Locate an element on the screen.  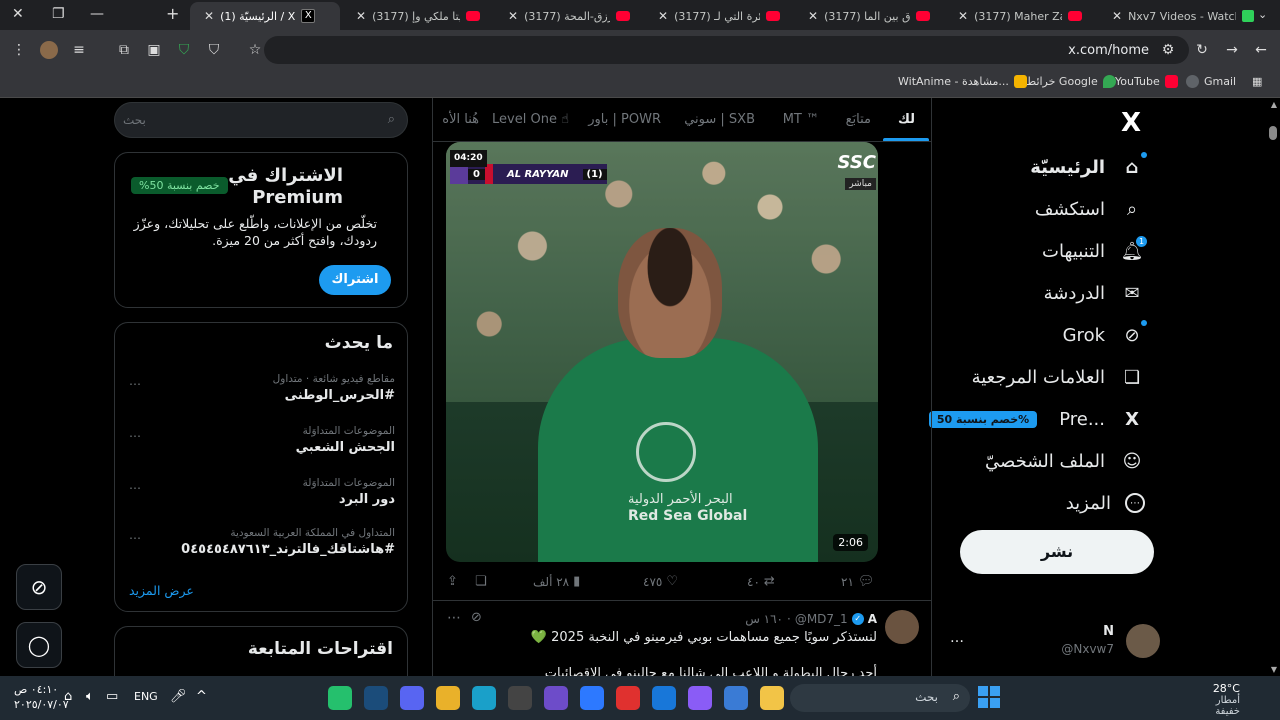
microsoft-store-icon is located at coordinates (736, 698).